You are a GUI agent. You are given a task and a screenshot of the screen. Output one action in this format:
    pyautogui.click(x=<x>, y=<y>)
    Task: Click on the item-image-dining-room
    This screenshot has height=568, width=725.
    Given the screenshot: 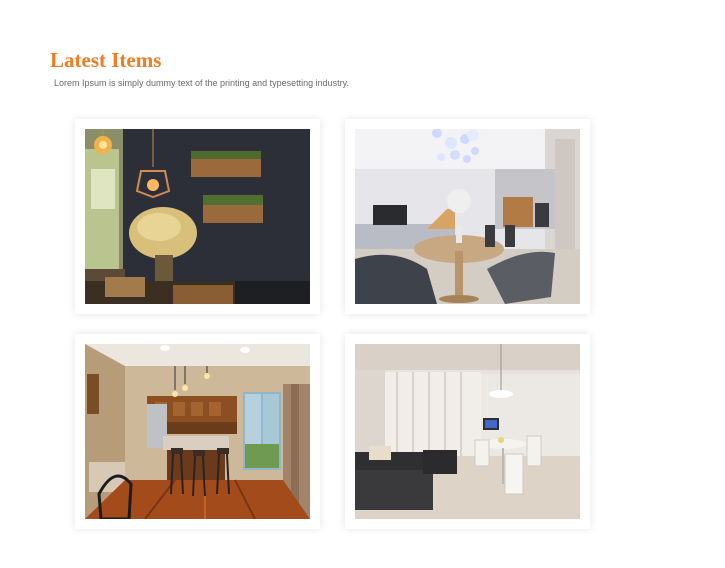 What is the action you would take?
    pyautogui.click(x=467, y=216)
    